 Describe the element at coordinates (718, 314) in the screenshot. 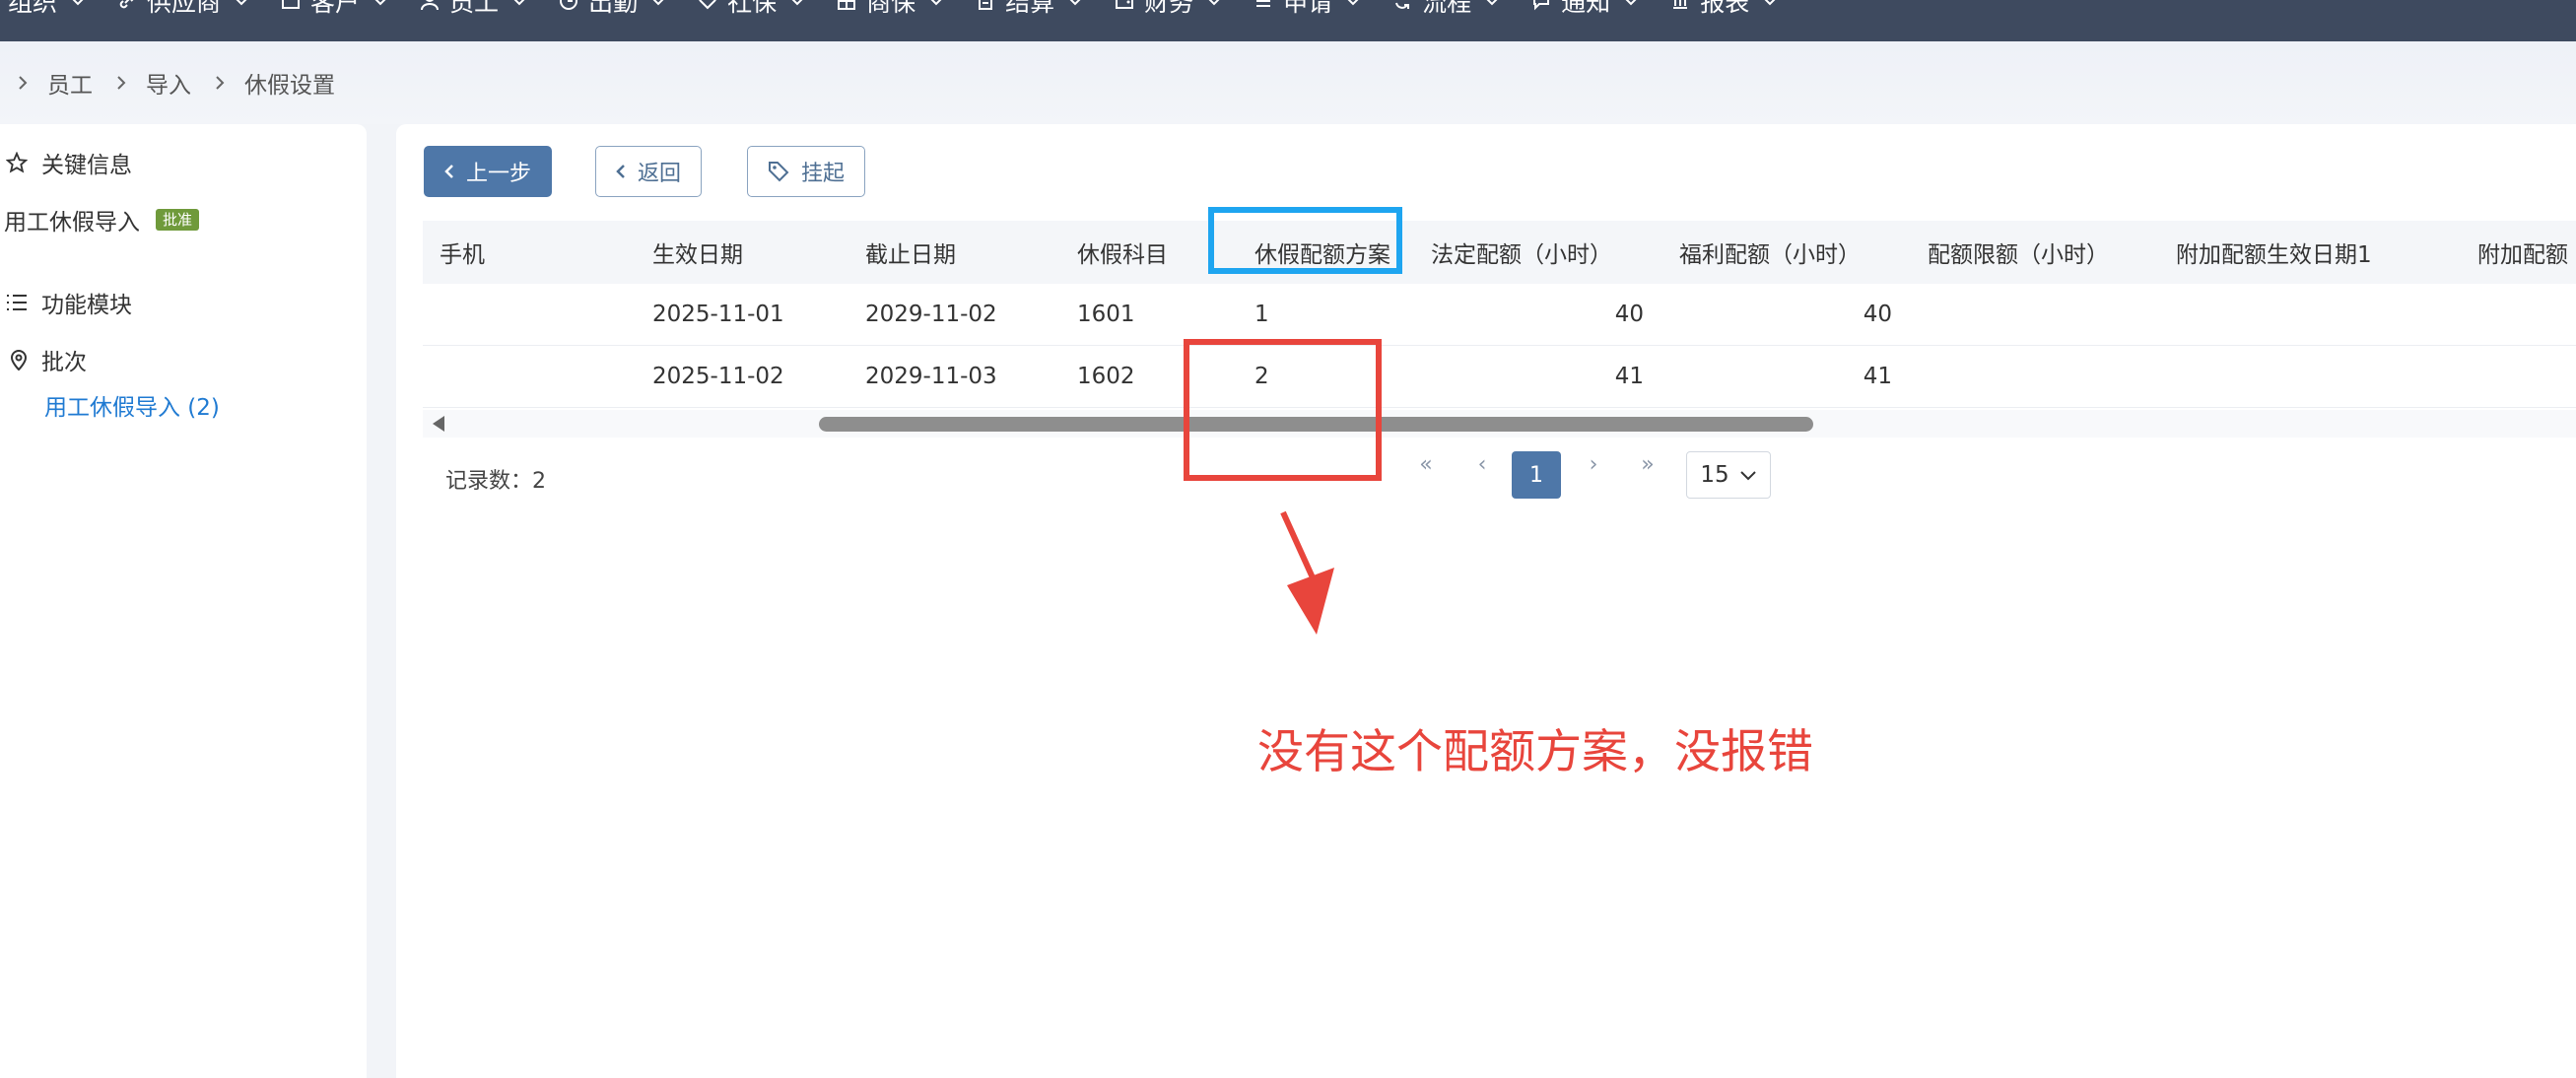

I see `table-cell: 2025-11-01` at that location.